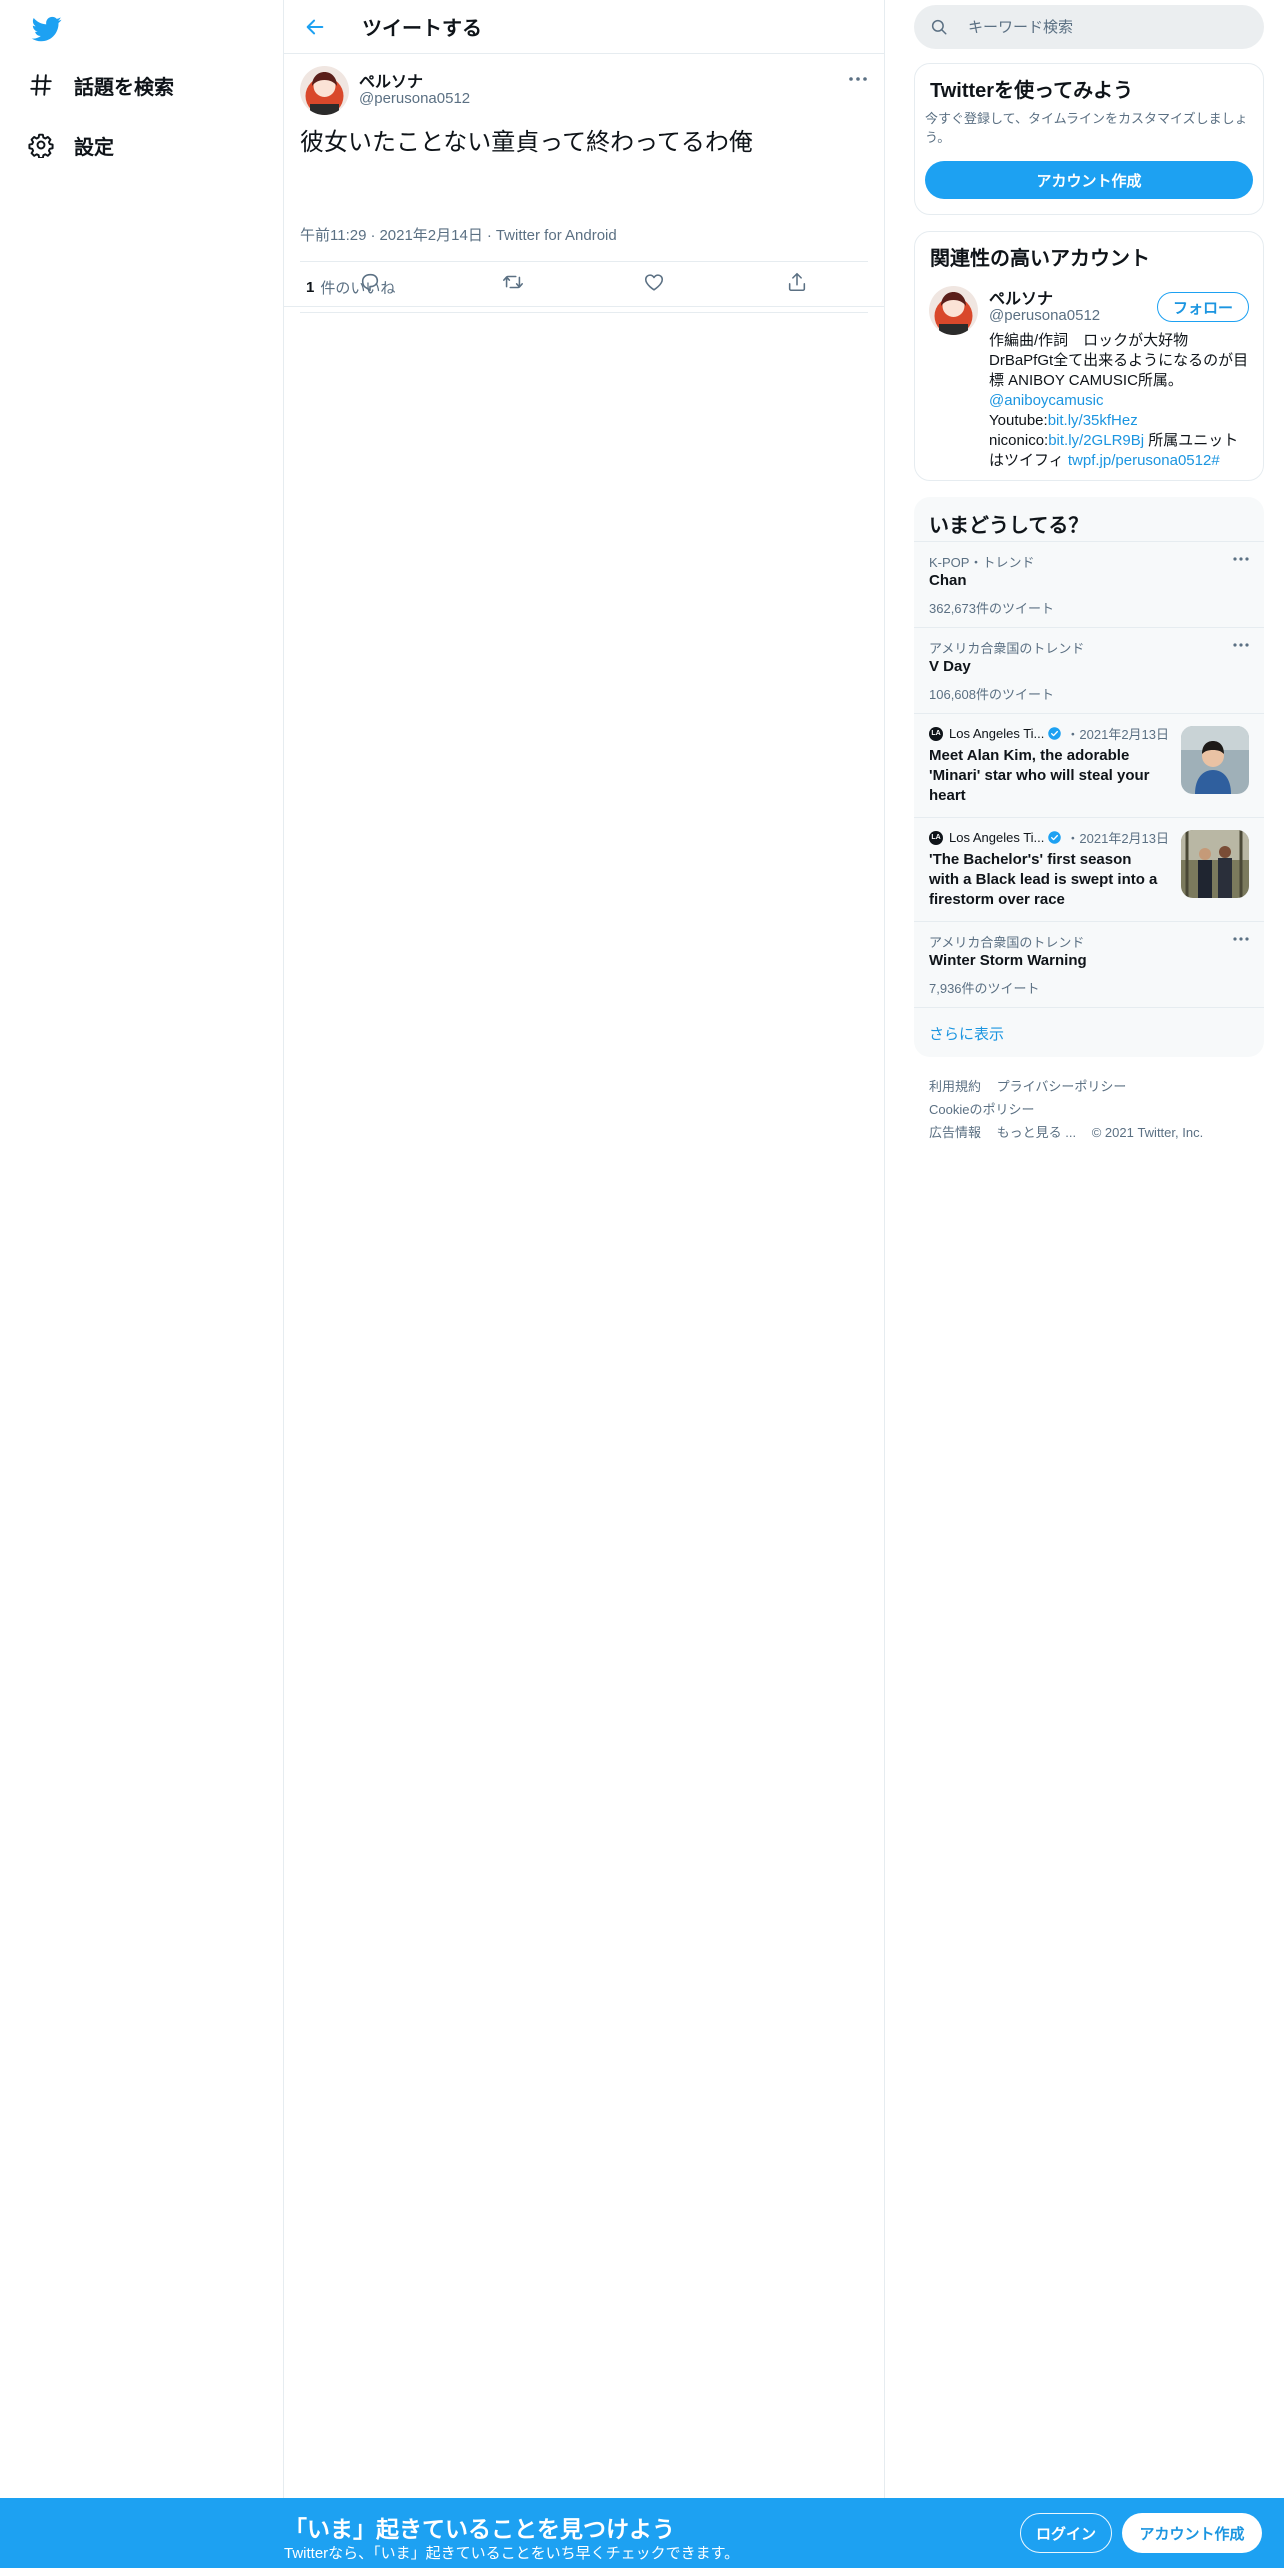 The width and height of the screenshot is (1284, 2568). Describe the element at coordinates (955, 1086) in the screenshot. I see `footer-terms-link: 利用規約` at that location.